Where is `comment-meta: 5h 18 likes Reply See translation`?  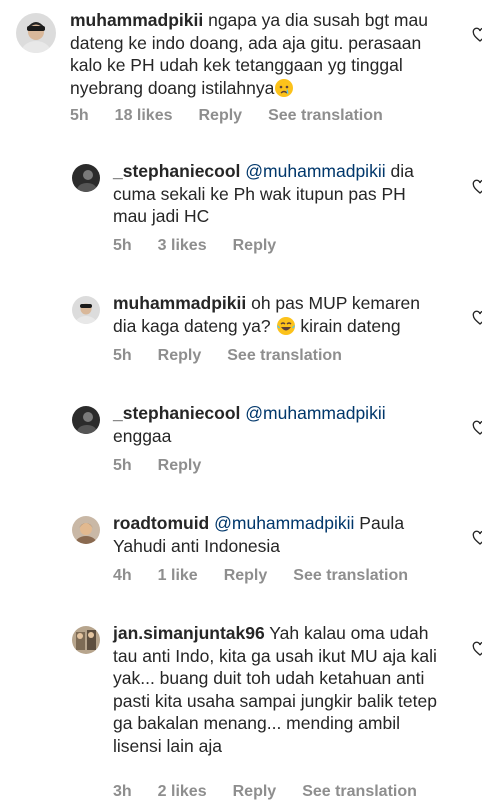 comment-meta: 5h 18 likes Reply See translation is located at coordinates (239, 116).